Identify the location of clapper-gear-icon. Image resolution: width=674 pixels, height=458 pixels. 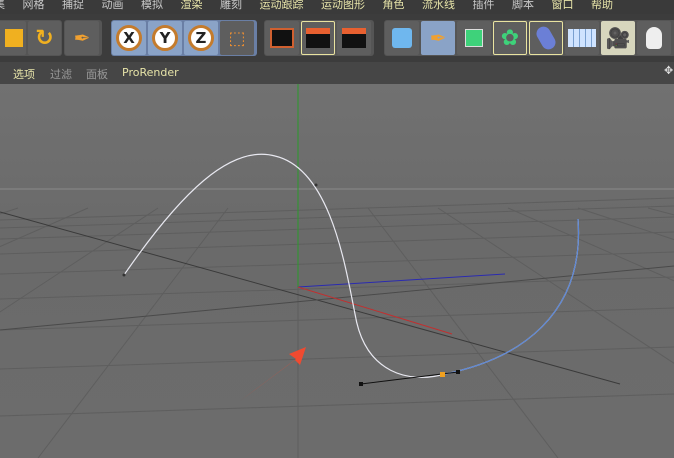
(354, 38).